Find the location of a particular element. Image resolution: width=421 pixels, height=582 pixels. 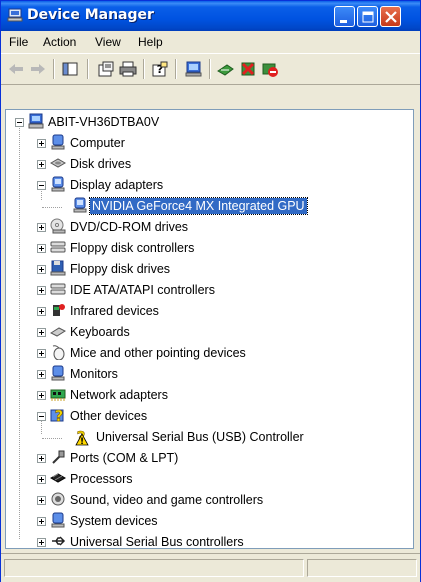

keyboard-icon is located at coordinates (58, 332).